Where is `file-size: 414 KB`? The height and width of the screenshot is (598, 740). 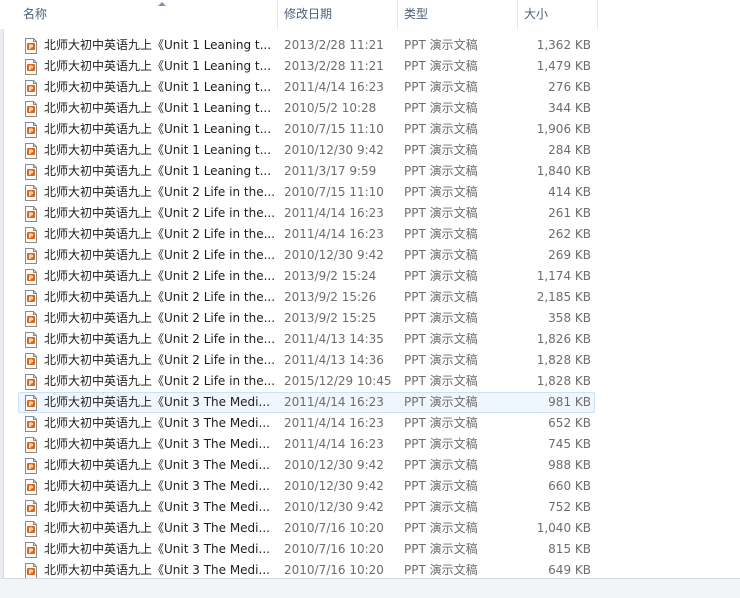
file-size: 414 KB is located at coordinates (569, 192).